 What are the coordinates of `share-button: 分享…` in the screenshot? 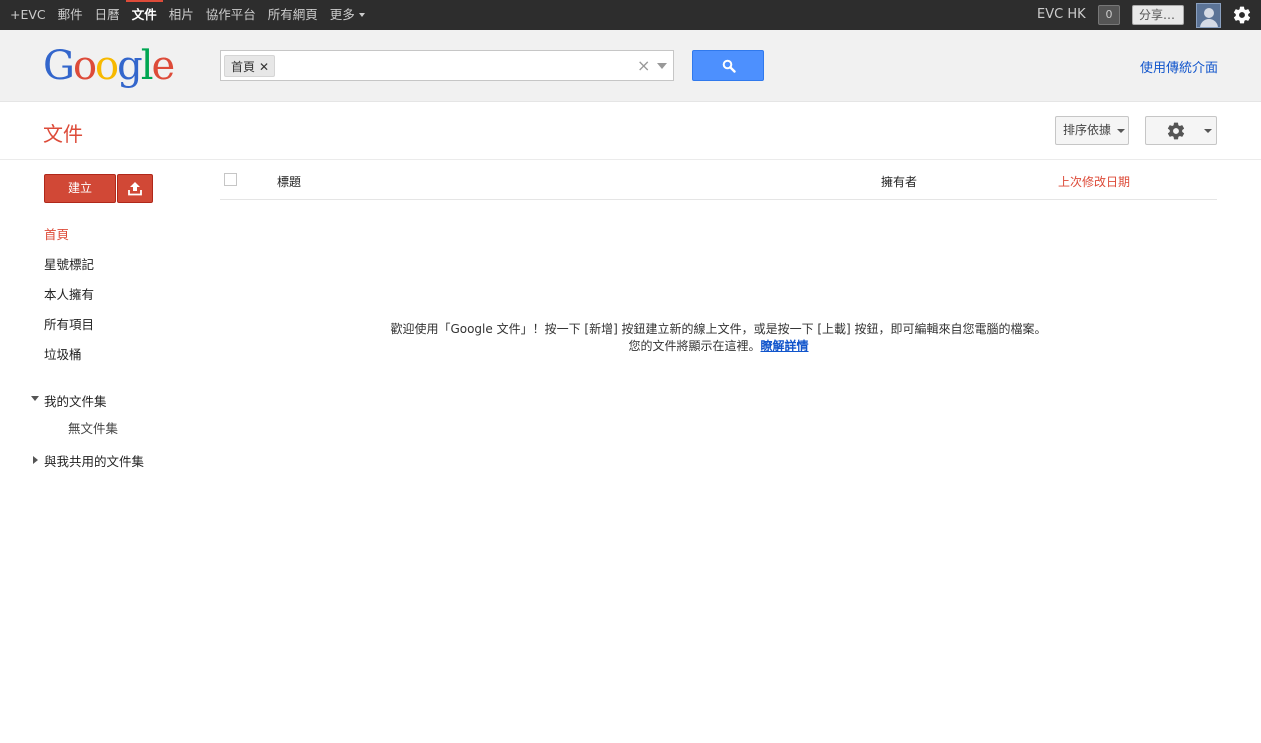 It's located at (1158, 15).